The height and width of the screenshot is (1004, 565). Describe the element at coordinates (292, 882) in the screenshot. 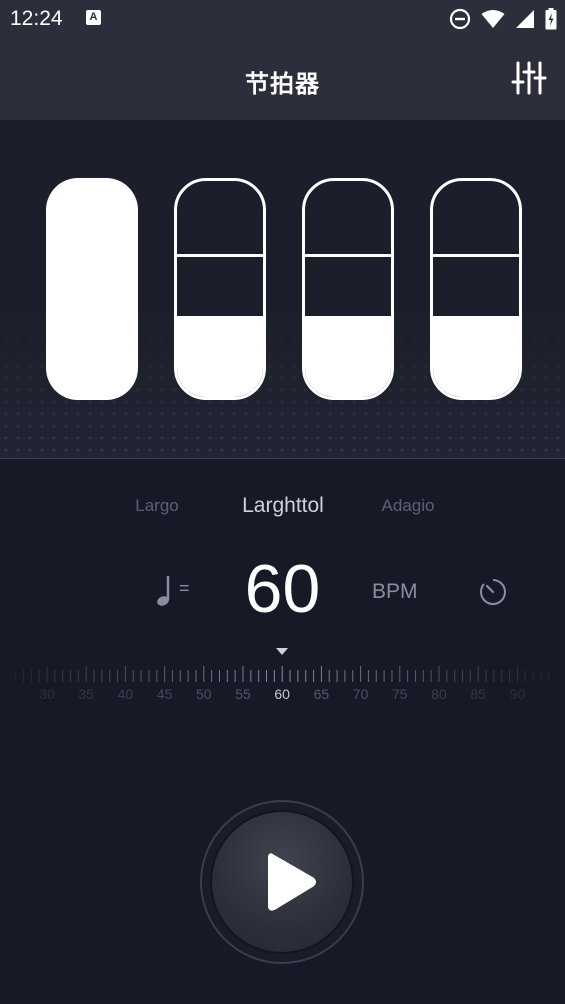

I see `play-icon` at that location.